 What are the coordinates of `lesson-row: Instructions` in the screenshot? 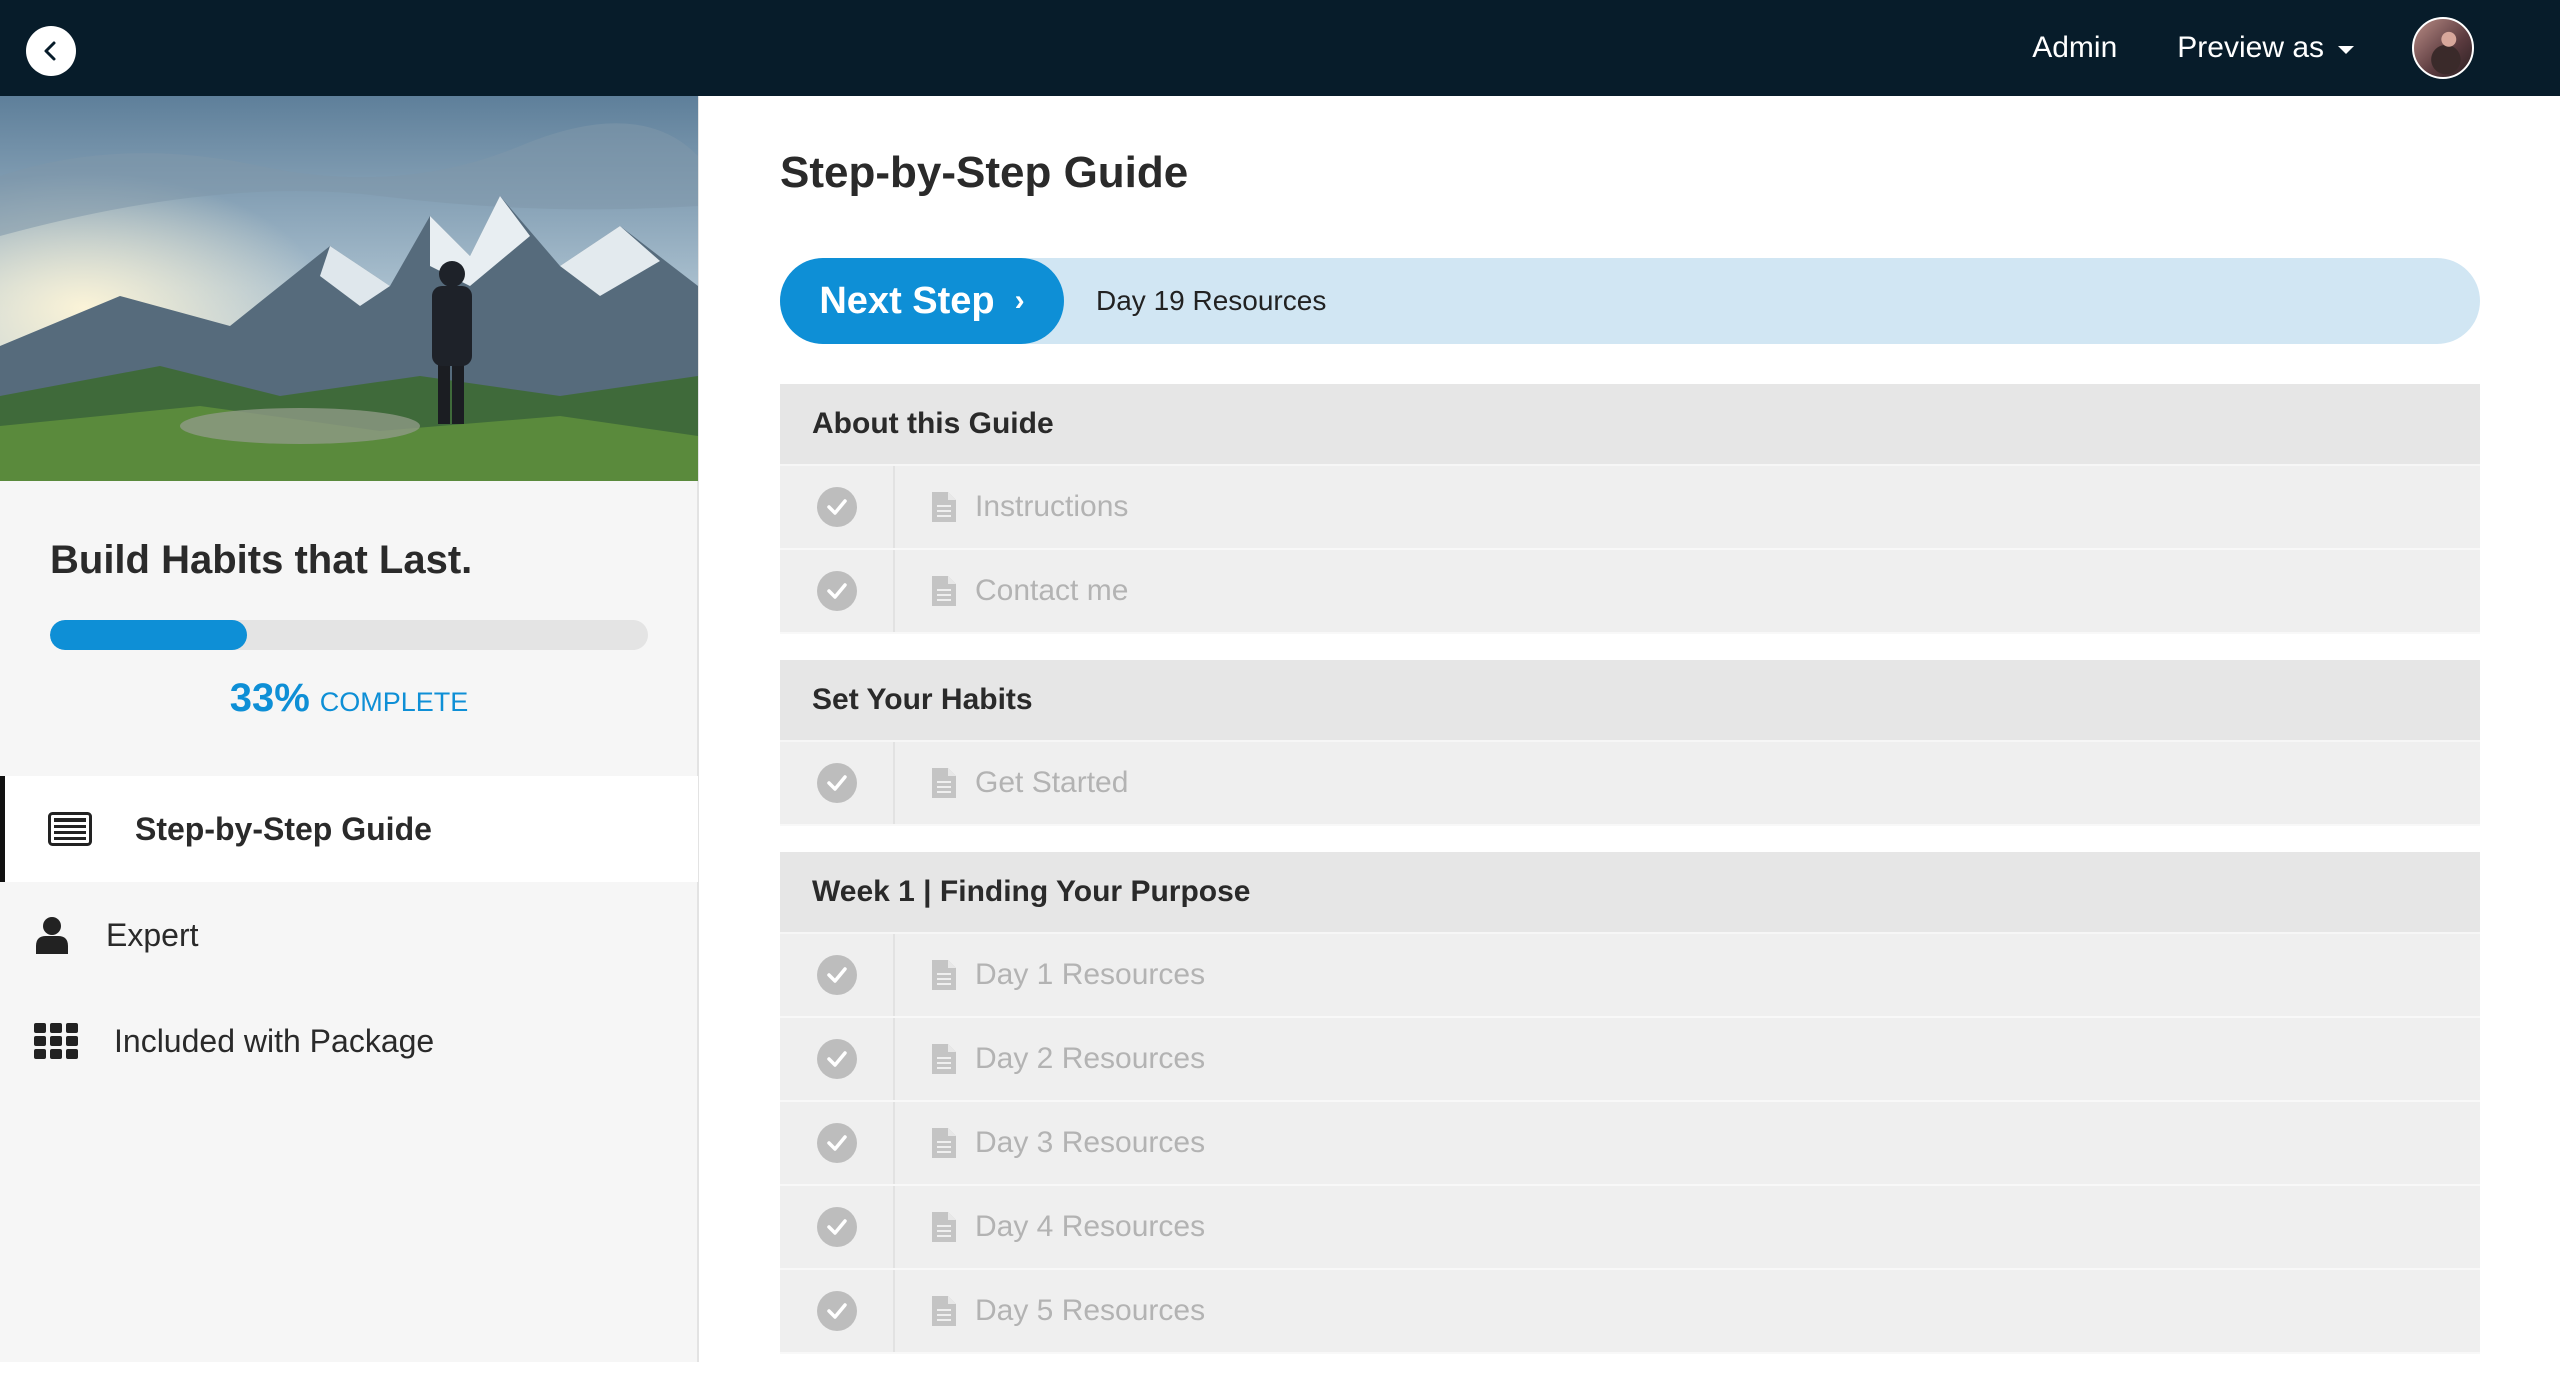 It's located at (1630, 508).